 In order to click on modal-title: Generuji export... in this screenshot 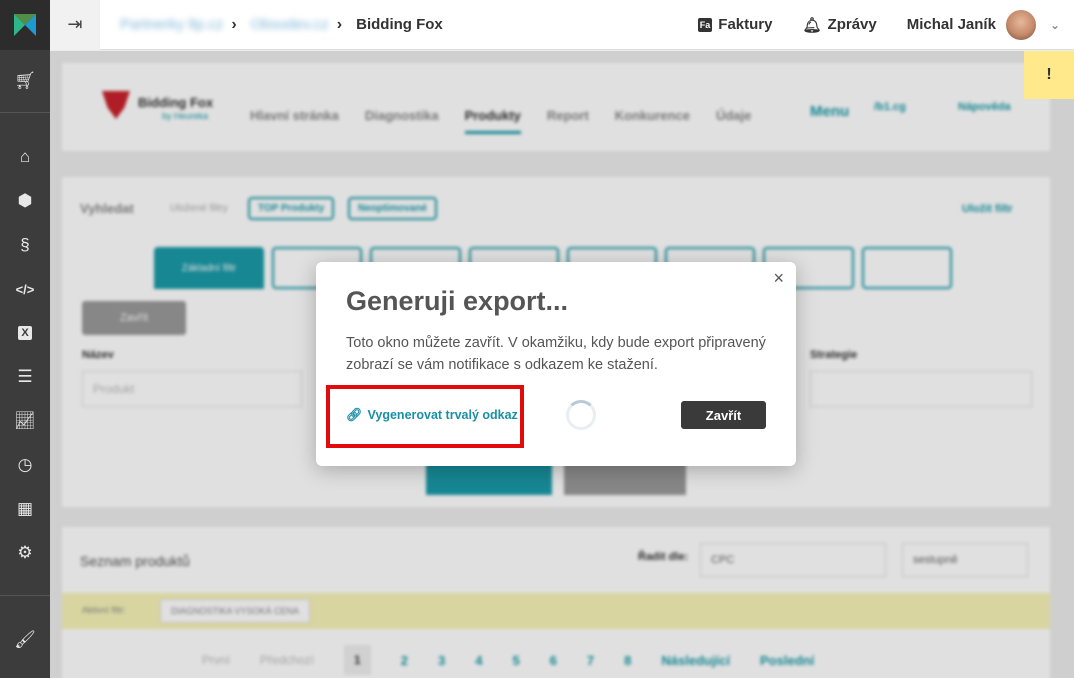, I will do `click(457, 301)`.